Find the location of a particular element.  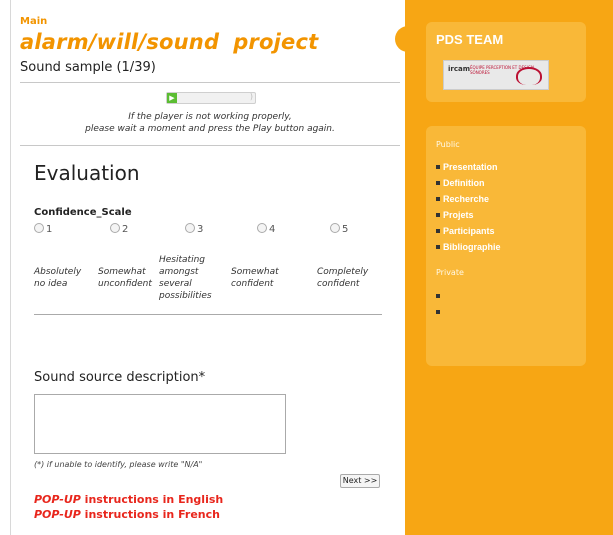

public-section-label: Public is located at coordinates (448, 144).